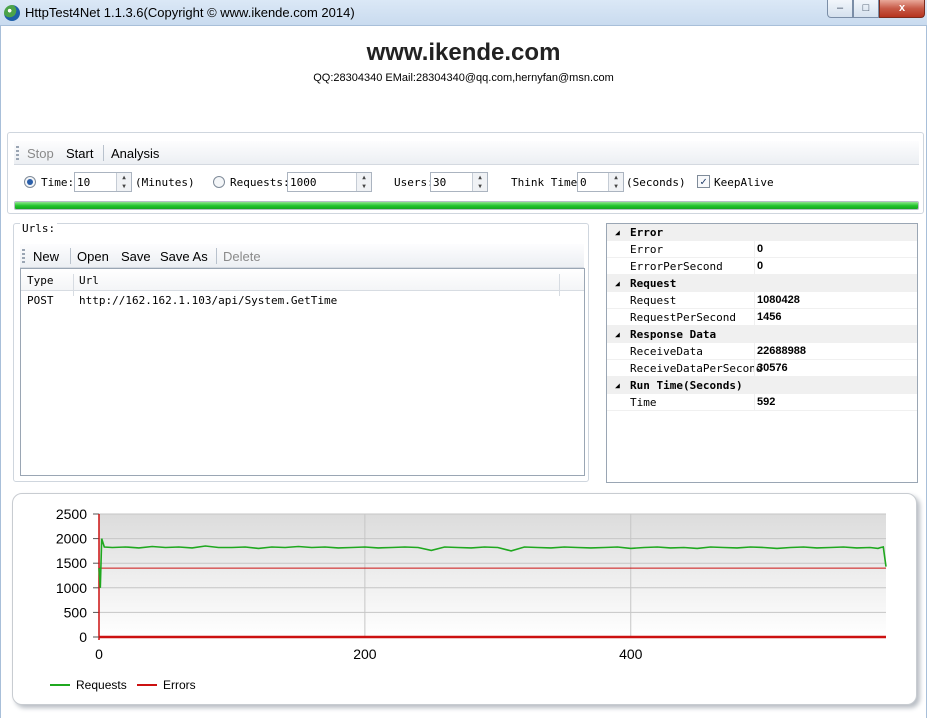 Image resolution: width=927 pixels, height=718 pixels. What do you see at coordinates (71, 514) in the screenshot?
I see `y-tick-label: 2500` at bounding box center [71, 514].